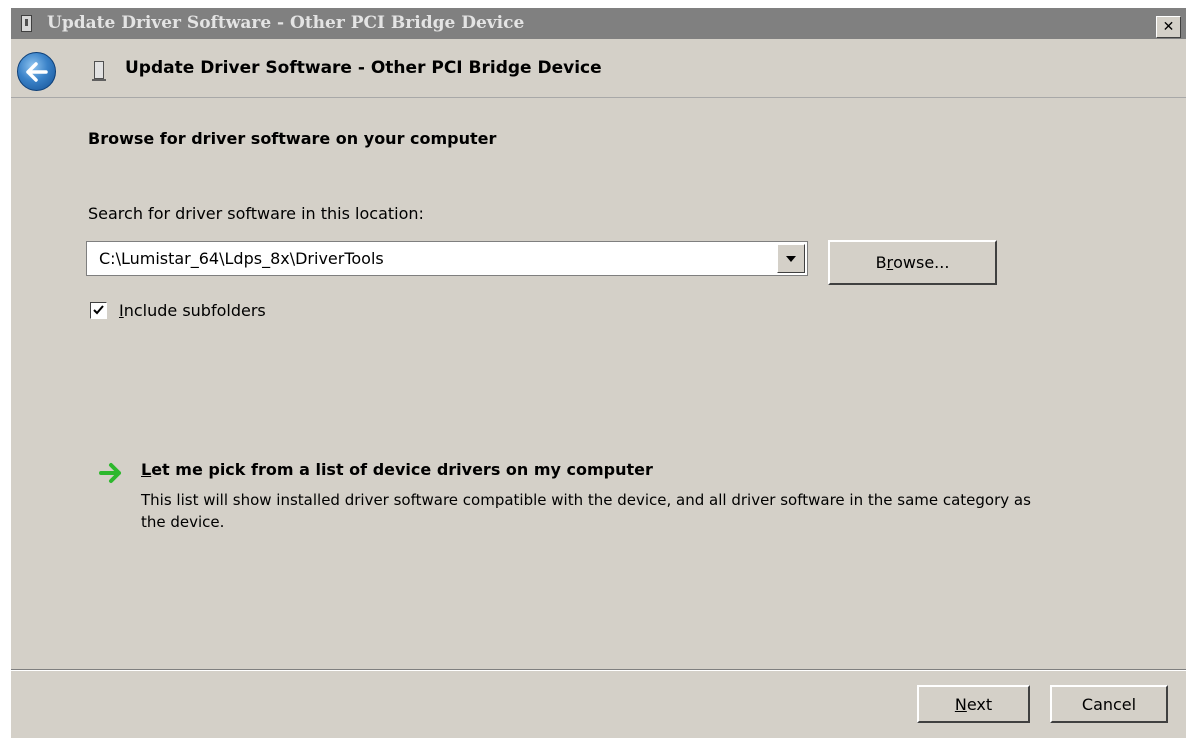 The image size is (1186, 738). I want to click on back-arrow-icon, so click(36, 71).